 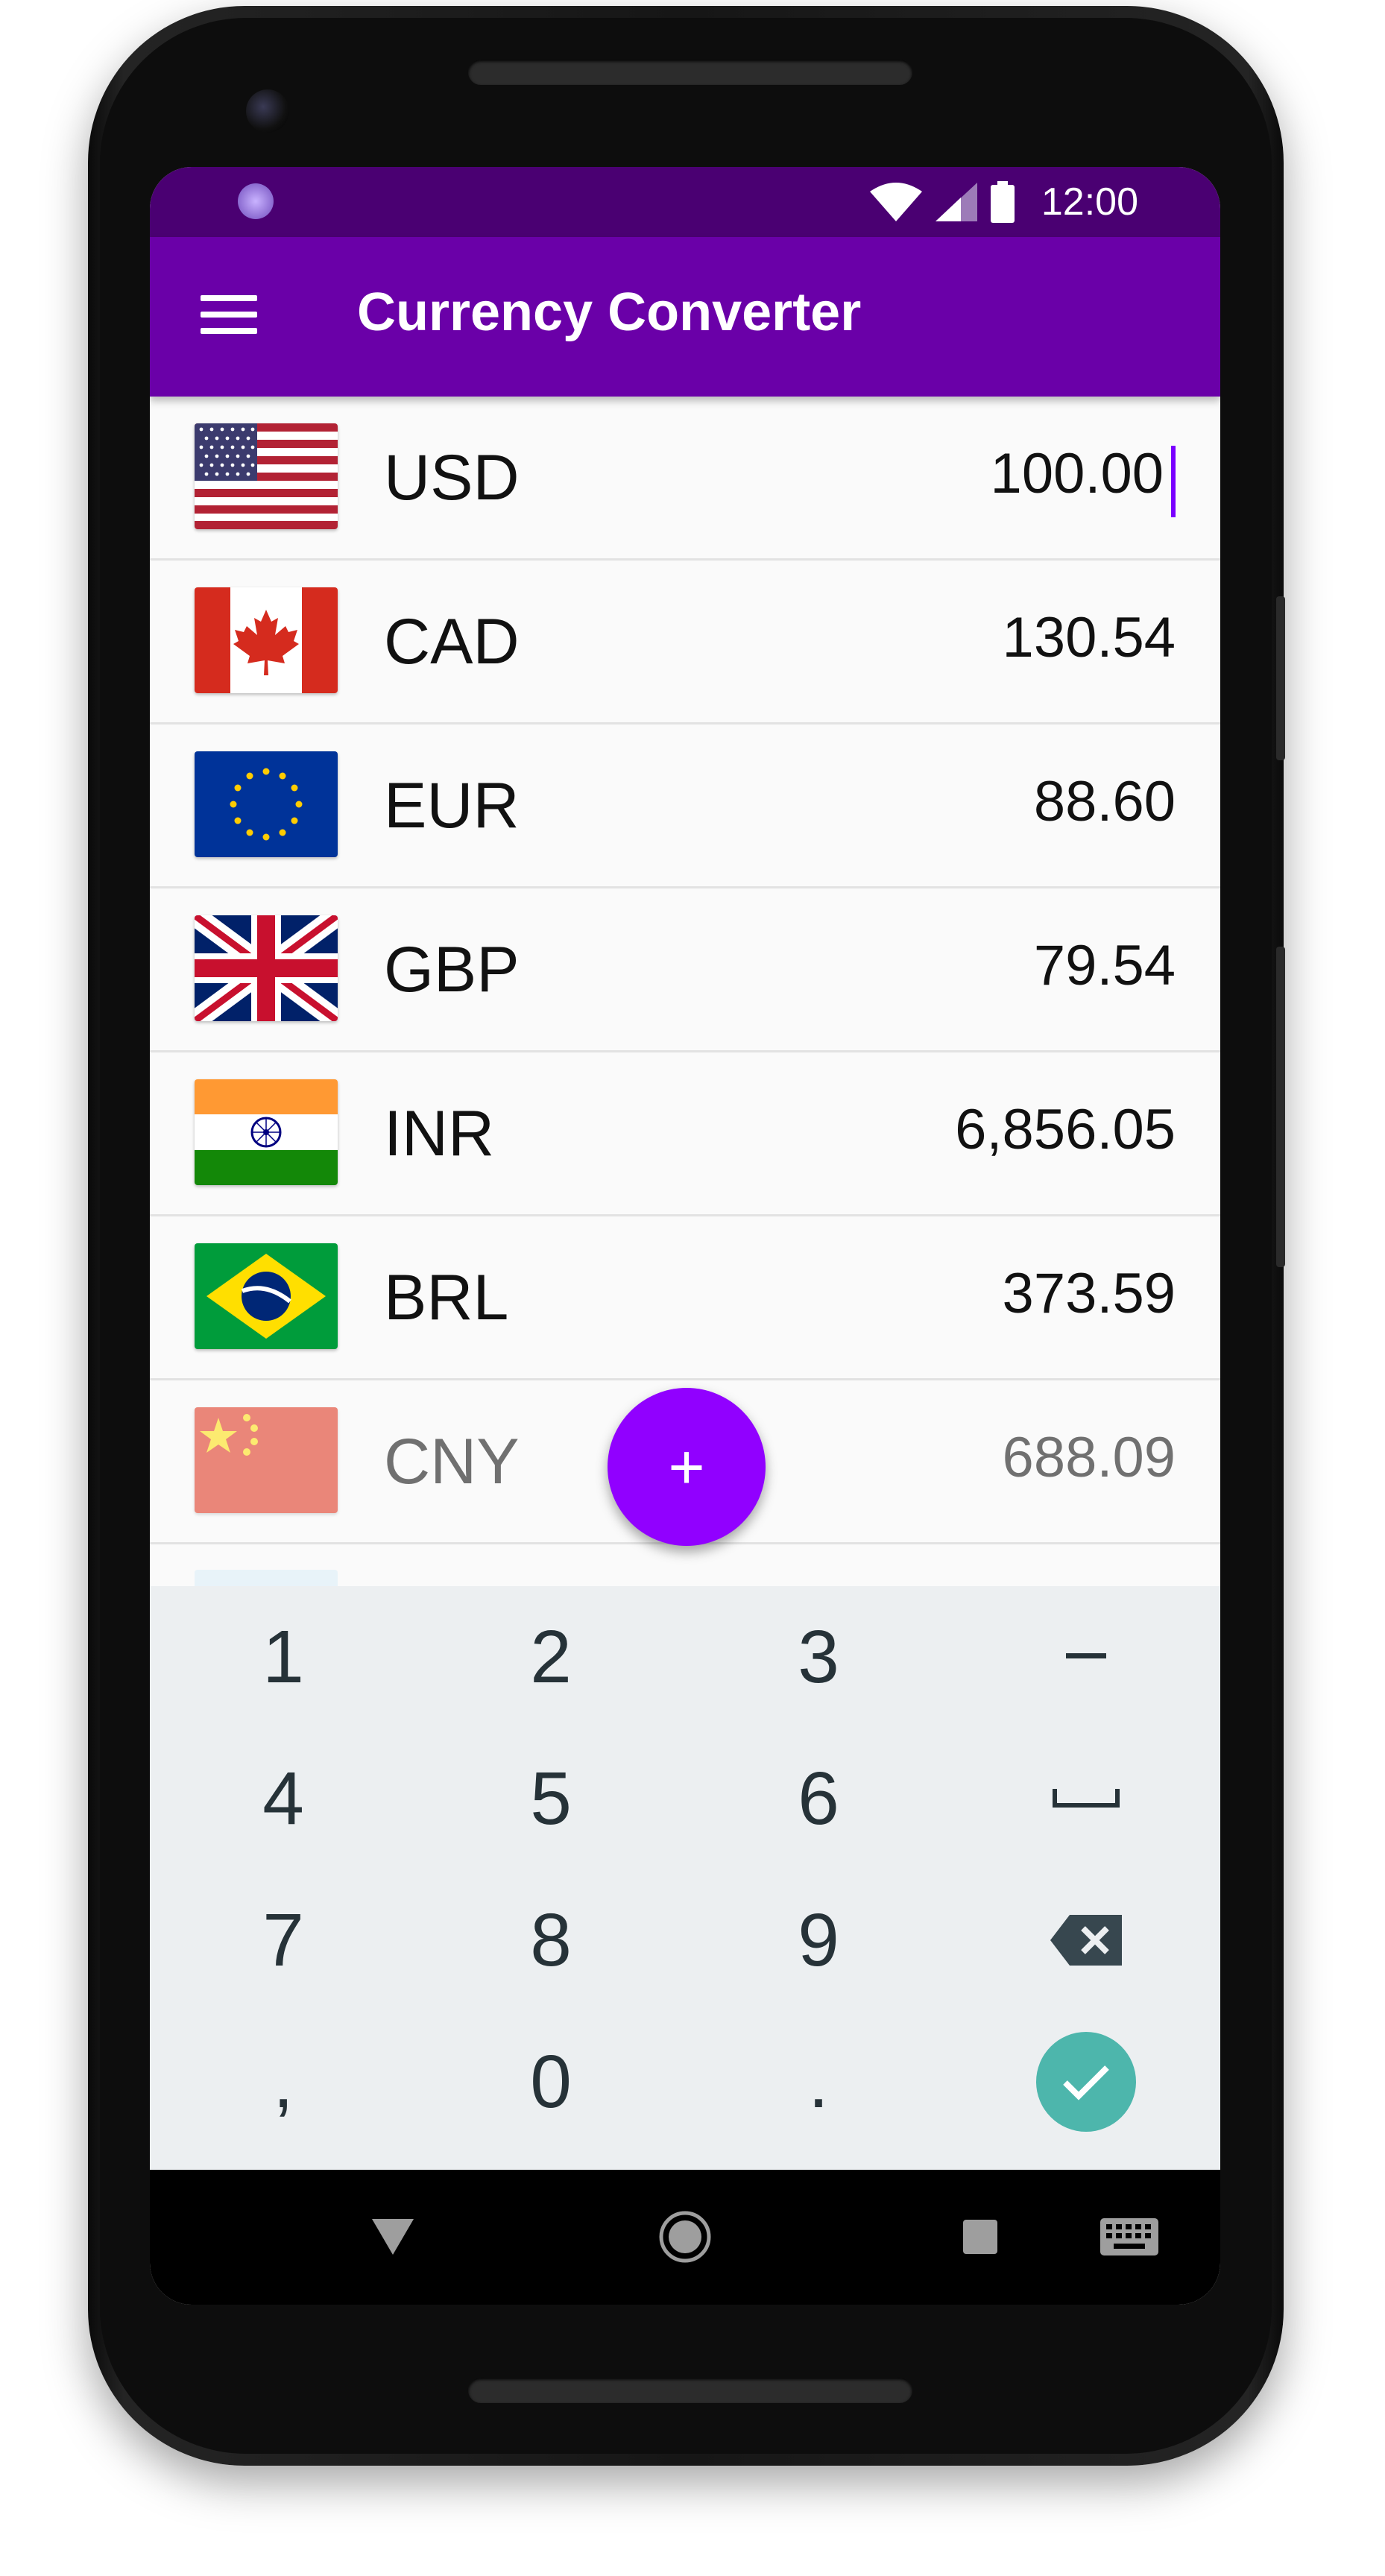 What do you see at coordinates (266, 804) in the screenshot?
I see `eu-flag-icon` at bounding box center [266, 804].